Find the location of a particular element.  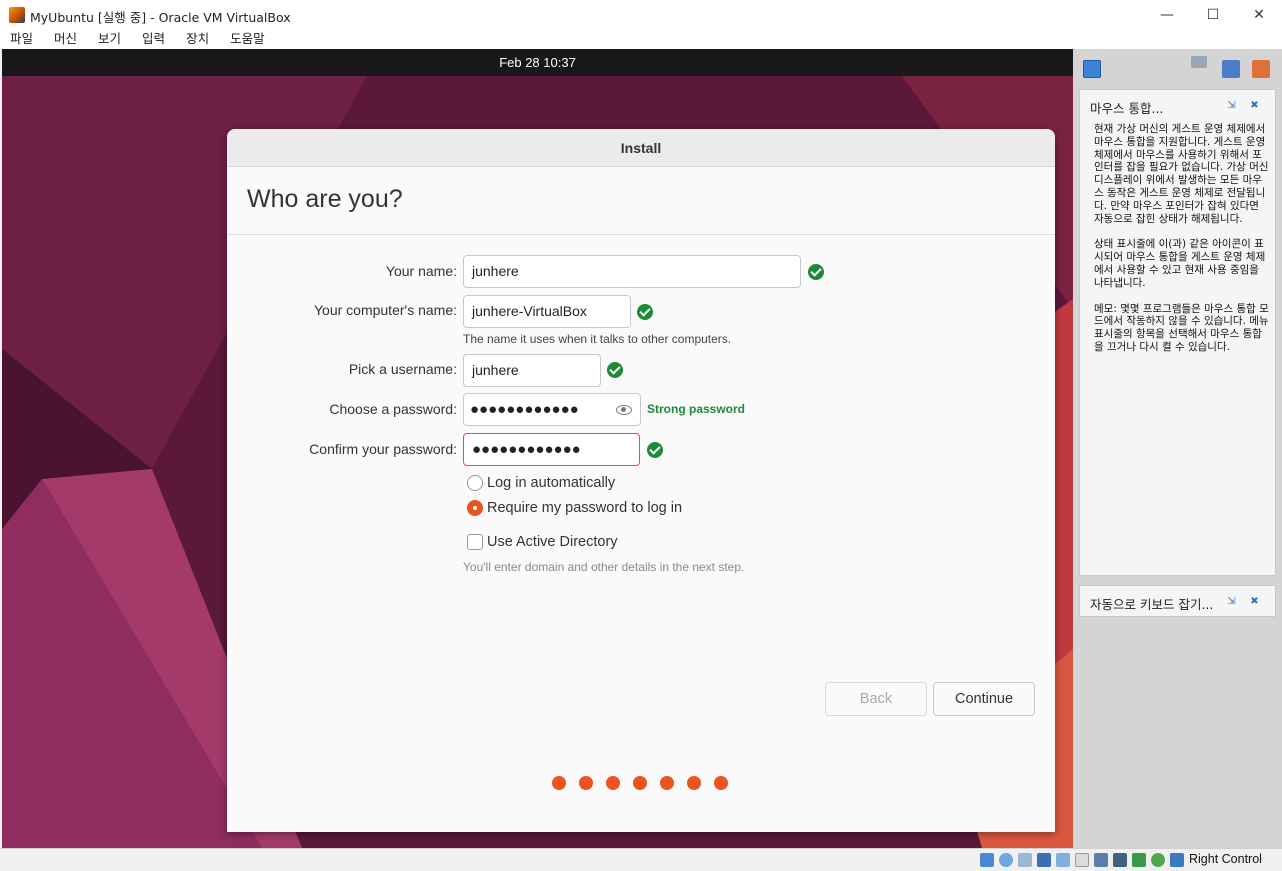

clock: Feb 28 10:37 is located at coordinates (537, 62).